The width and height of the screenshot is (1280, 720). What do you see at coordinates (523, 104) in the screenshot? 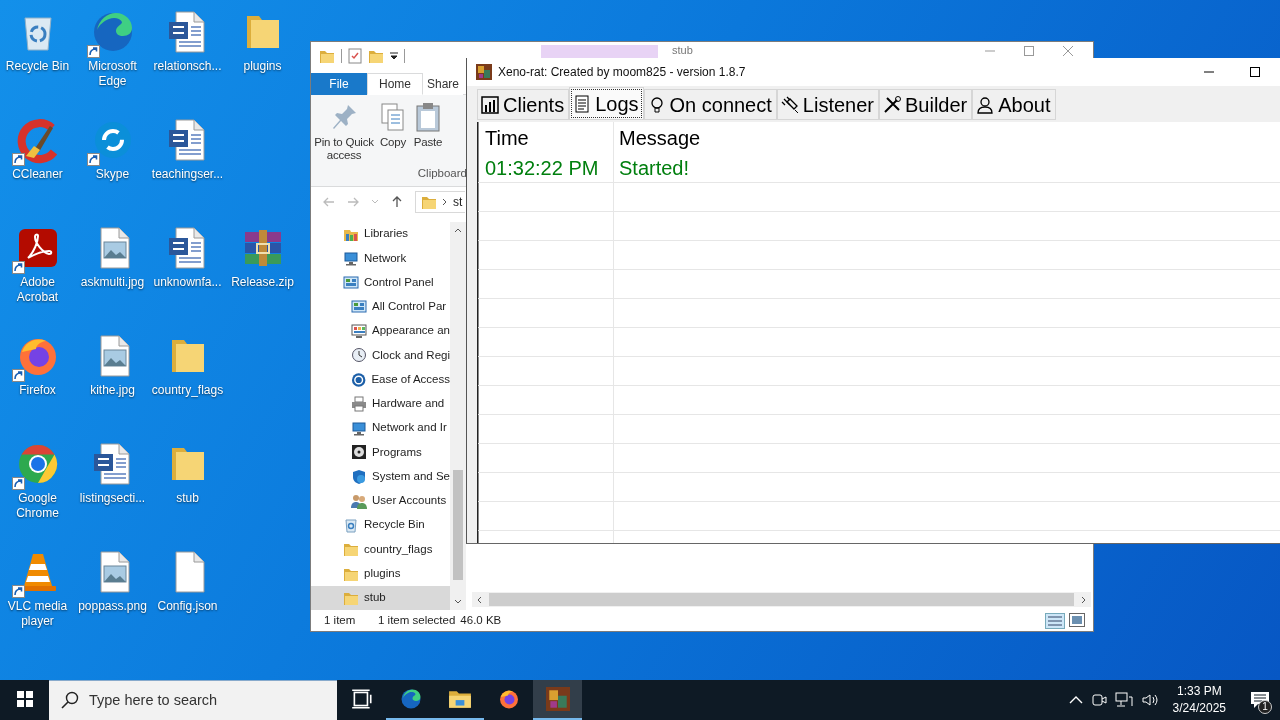
I see `tab: Clients` at bounding box center [523, 104].